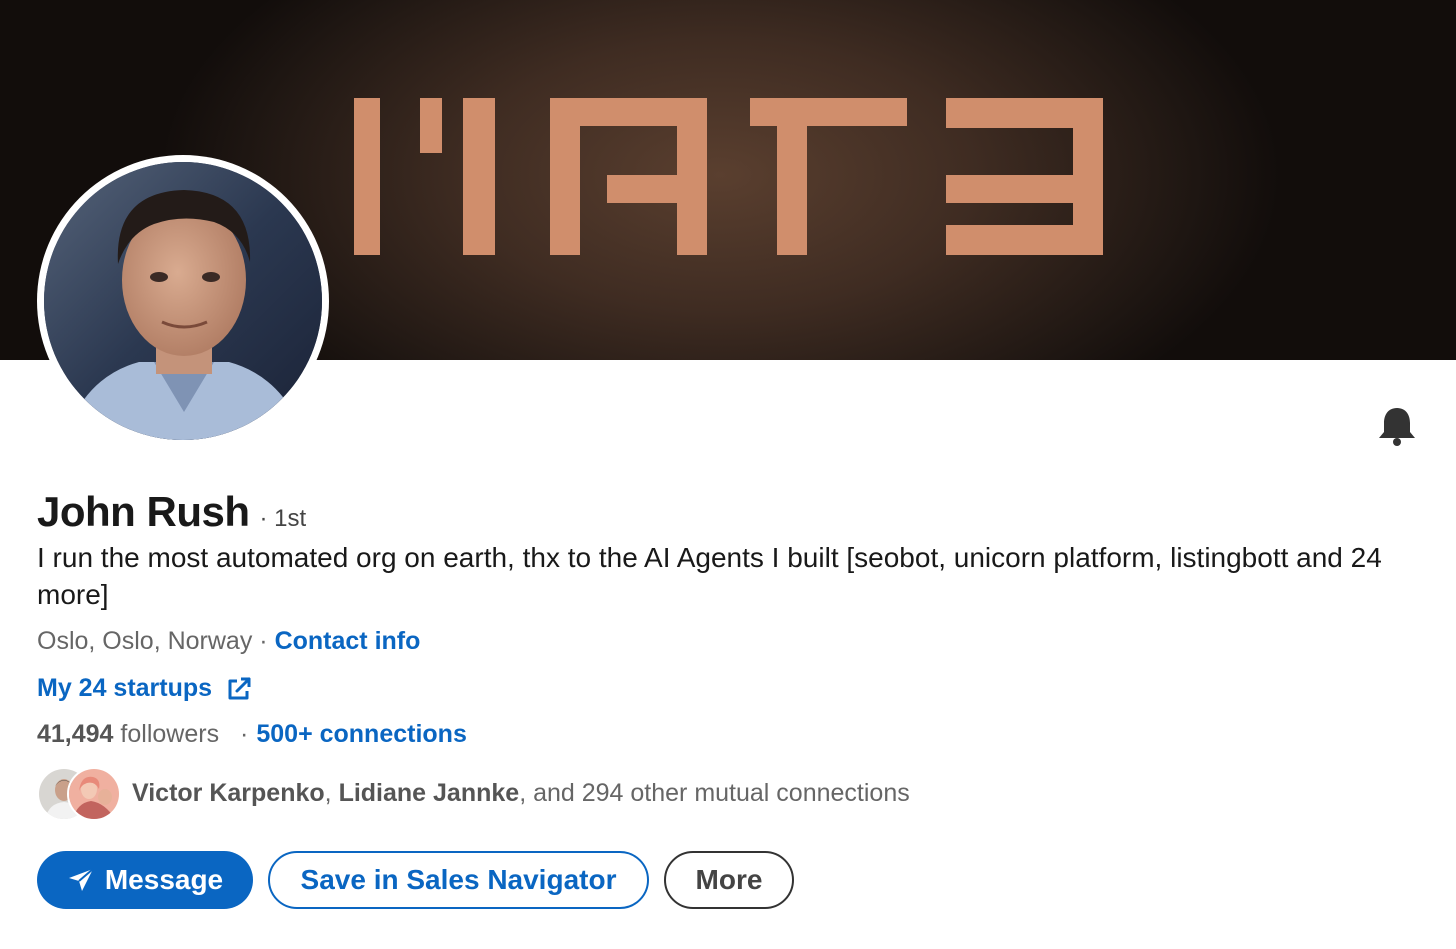 This screenshot has width=1456, height=949. I want to click on save-button-label: Save in Sales Navigator, so click(458, 879).